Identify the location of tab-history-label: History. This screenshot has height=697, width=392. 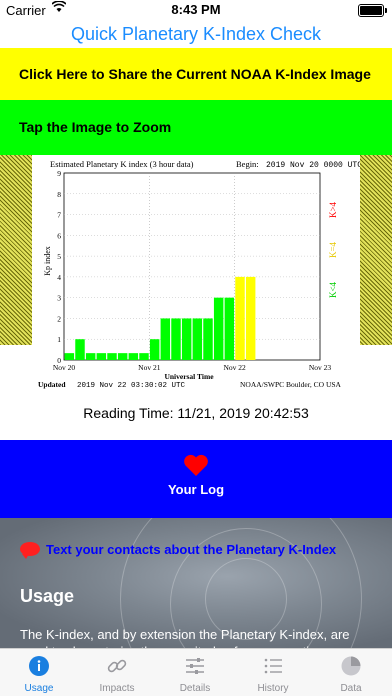
(273, 688).